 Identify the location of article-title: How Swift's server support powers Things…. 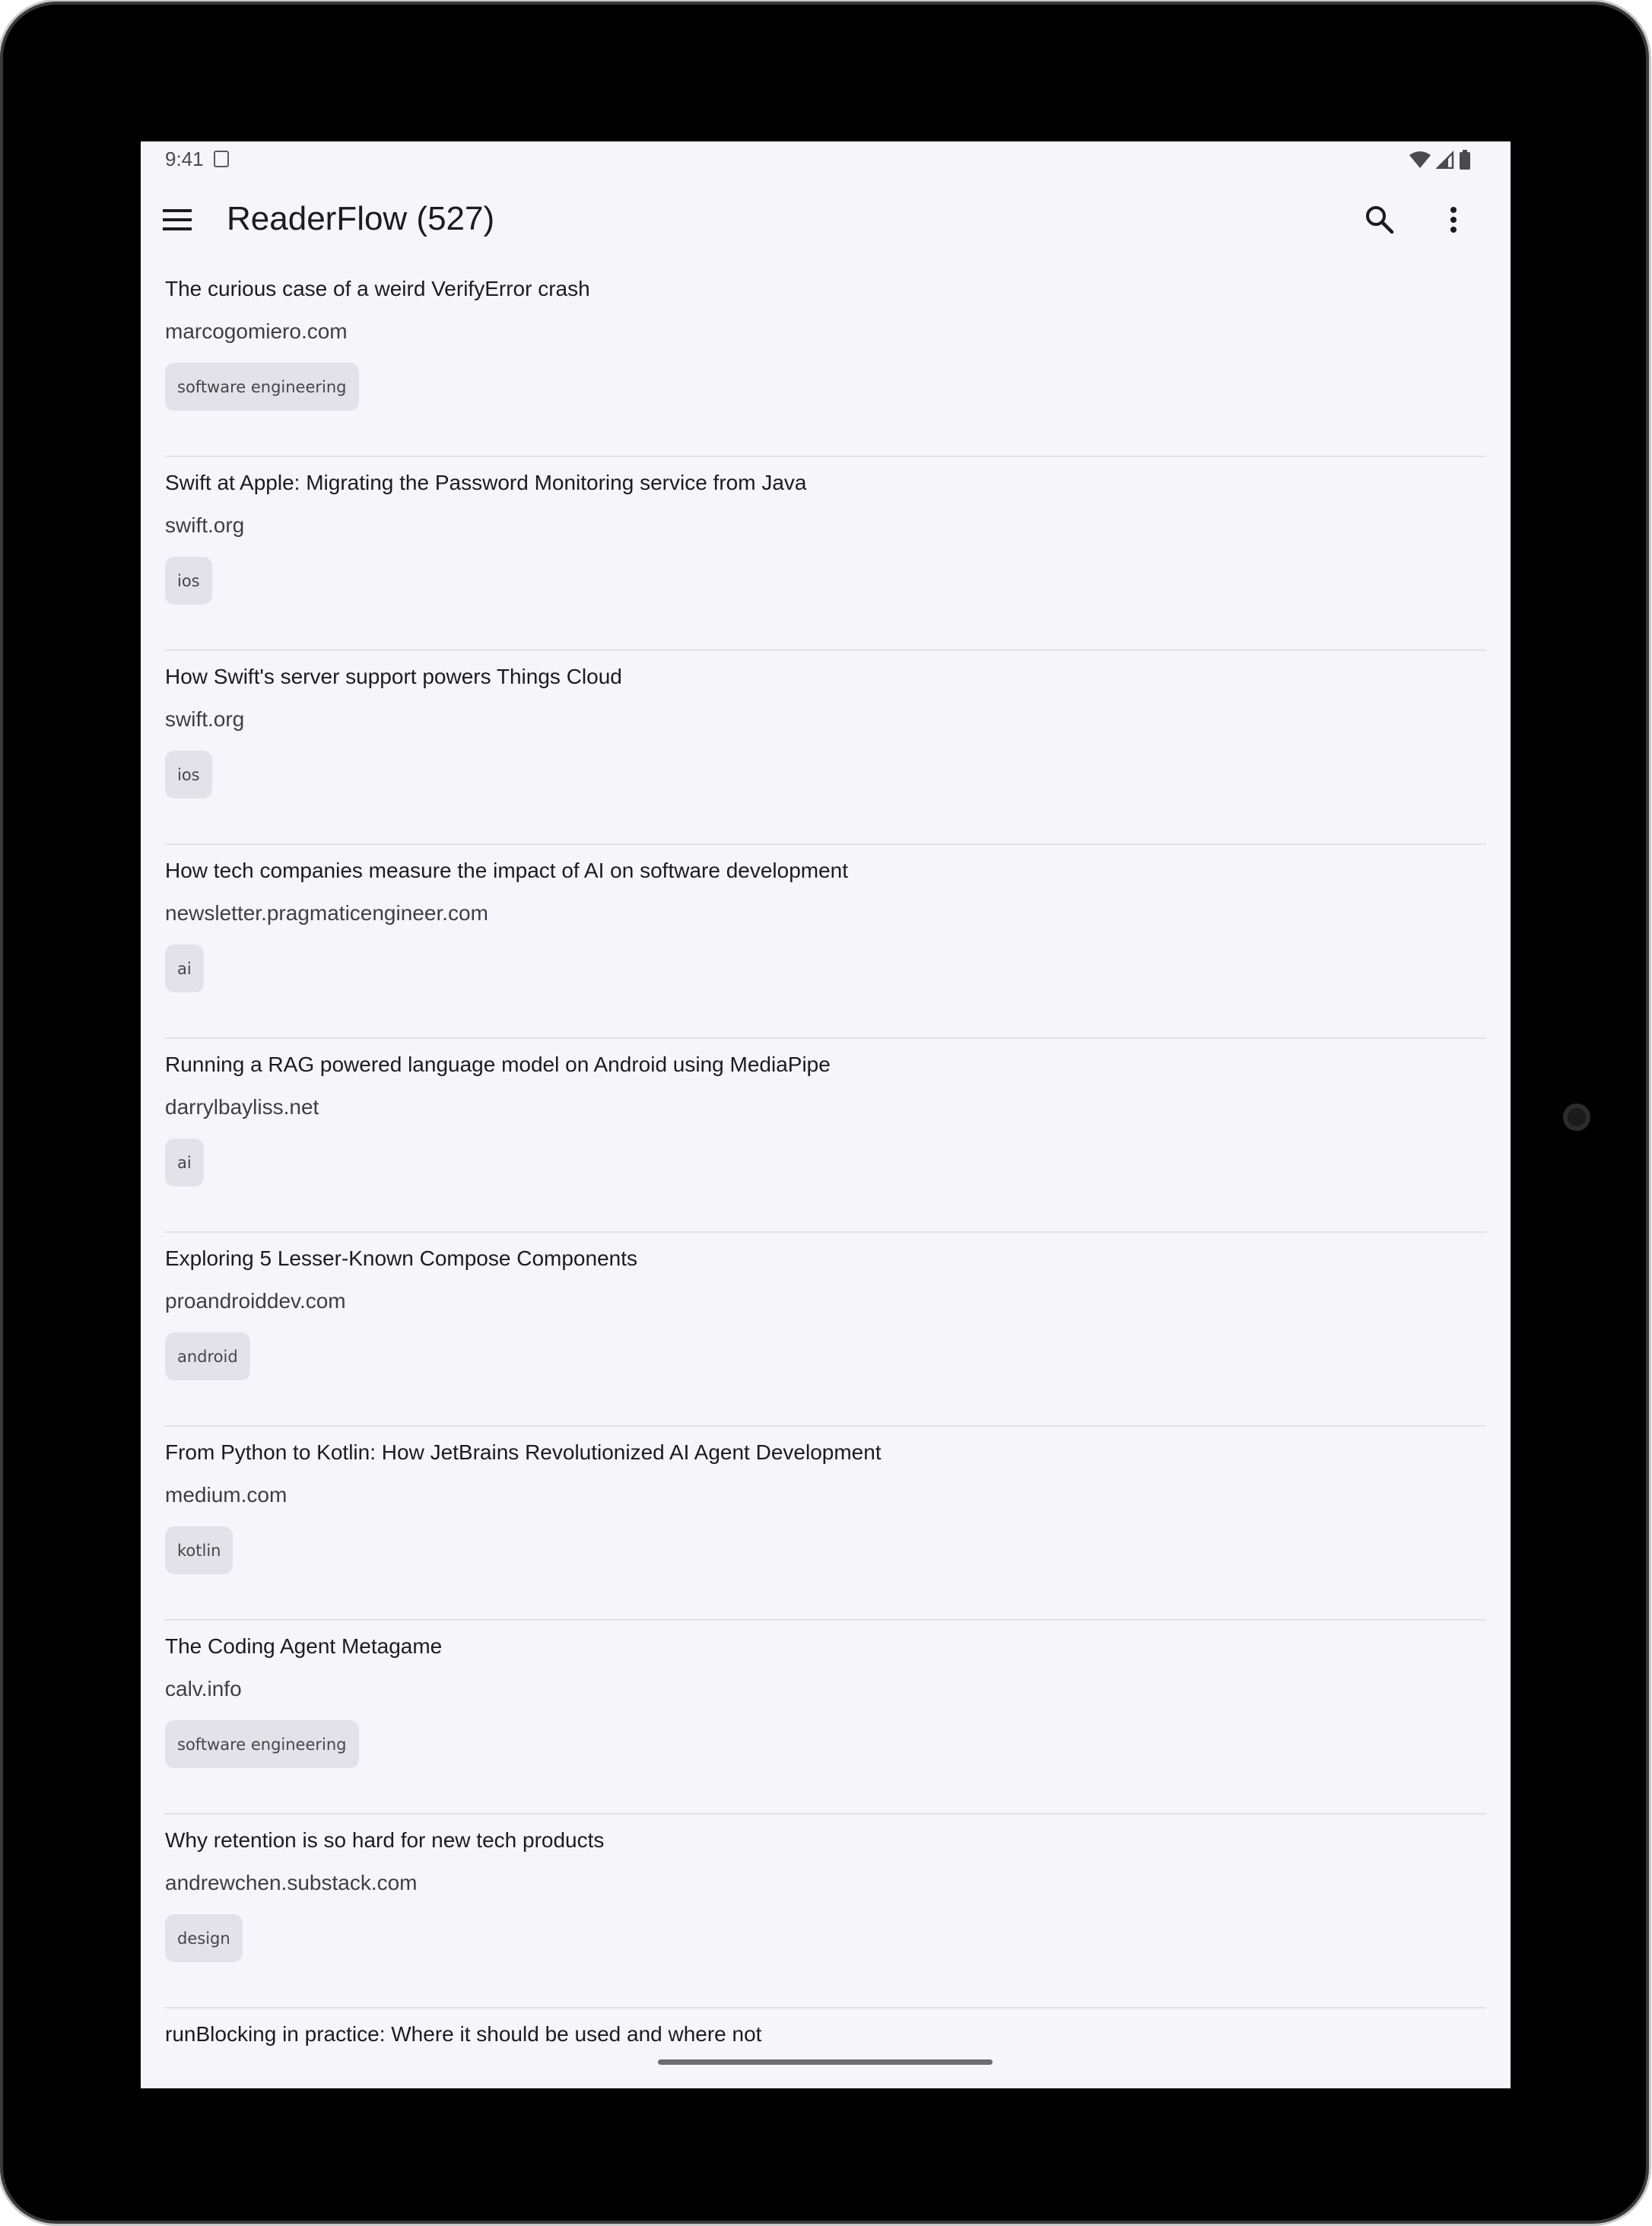
(393, 677).